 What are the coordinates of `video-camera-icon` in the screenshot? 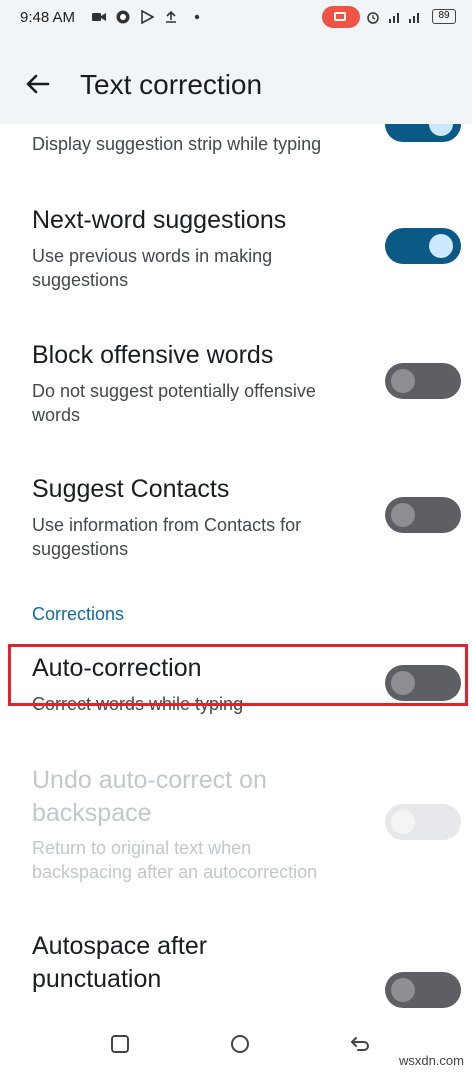 It's located at (99, 17).